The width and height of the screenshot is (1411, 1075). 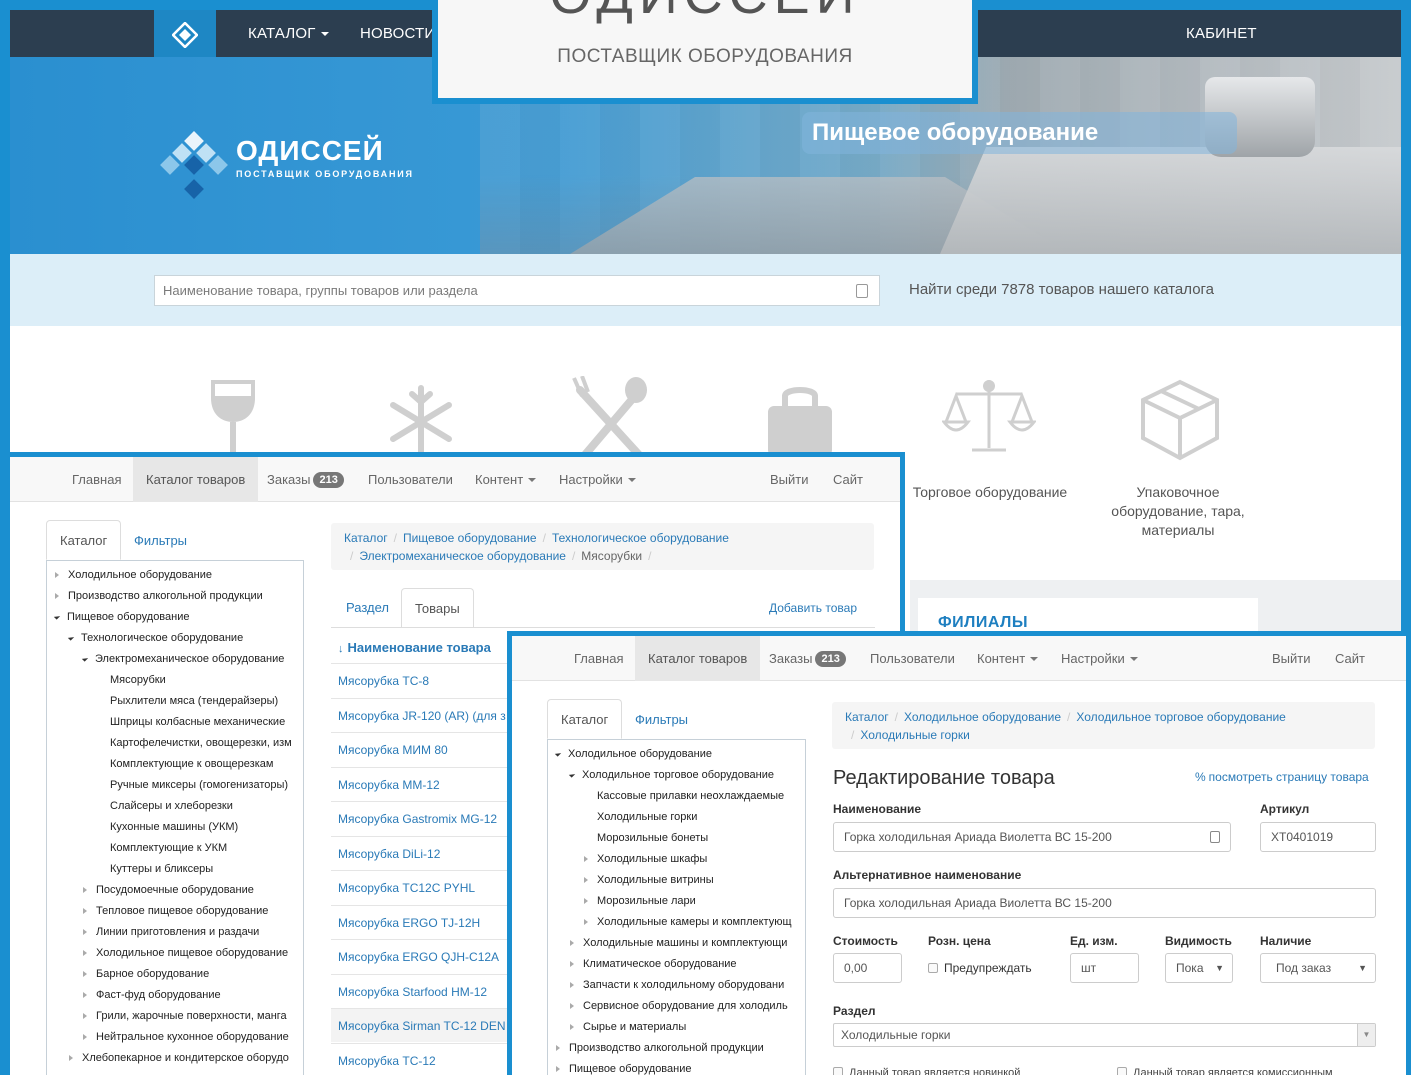 I want to click on product-row: Мясорубка TC12C PYHL, so click(x=423, y=887).